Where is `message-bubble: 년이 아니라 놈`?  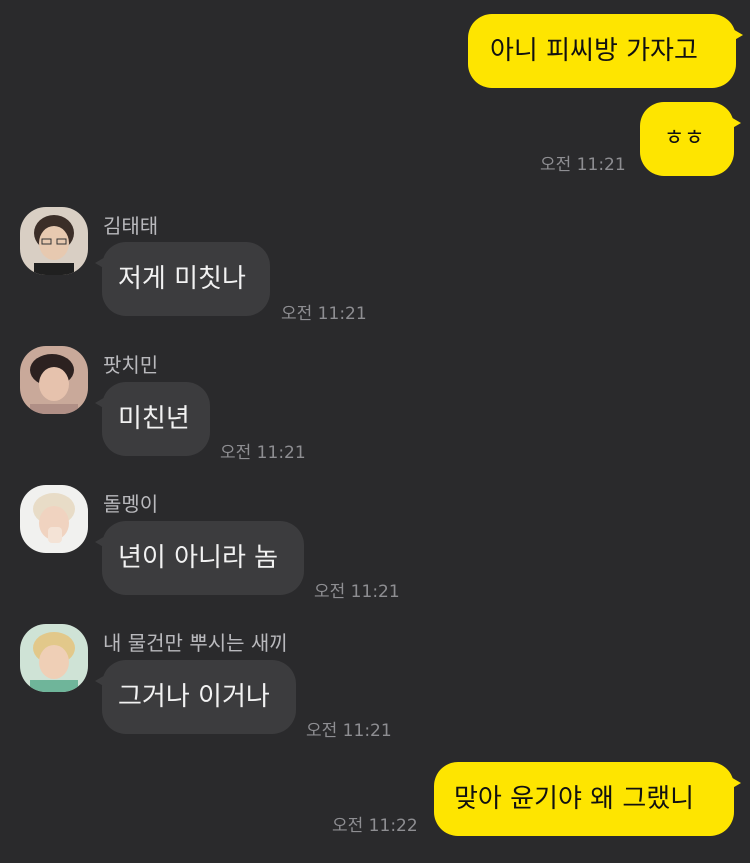
message-bubble: 년이 아니라 놈 is located at coordinates (199, 558).